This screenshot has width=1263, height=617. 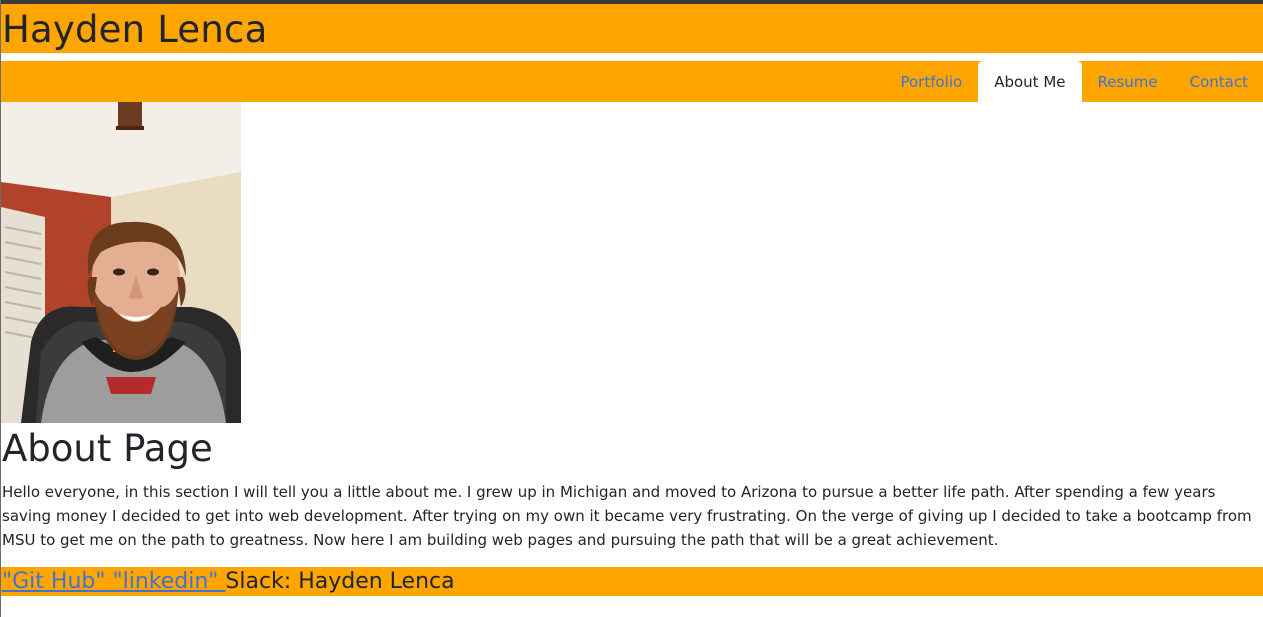 I want to click on about-heading: About Page, so click(x=107, y=448).